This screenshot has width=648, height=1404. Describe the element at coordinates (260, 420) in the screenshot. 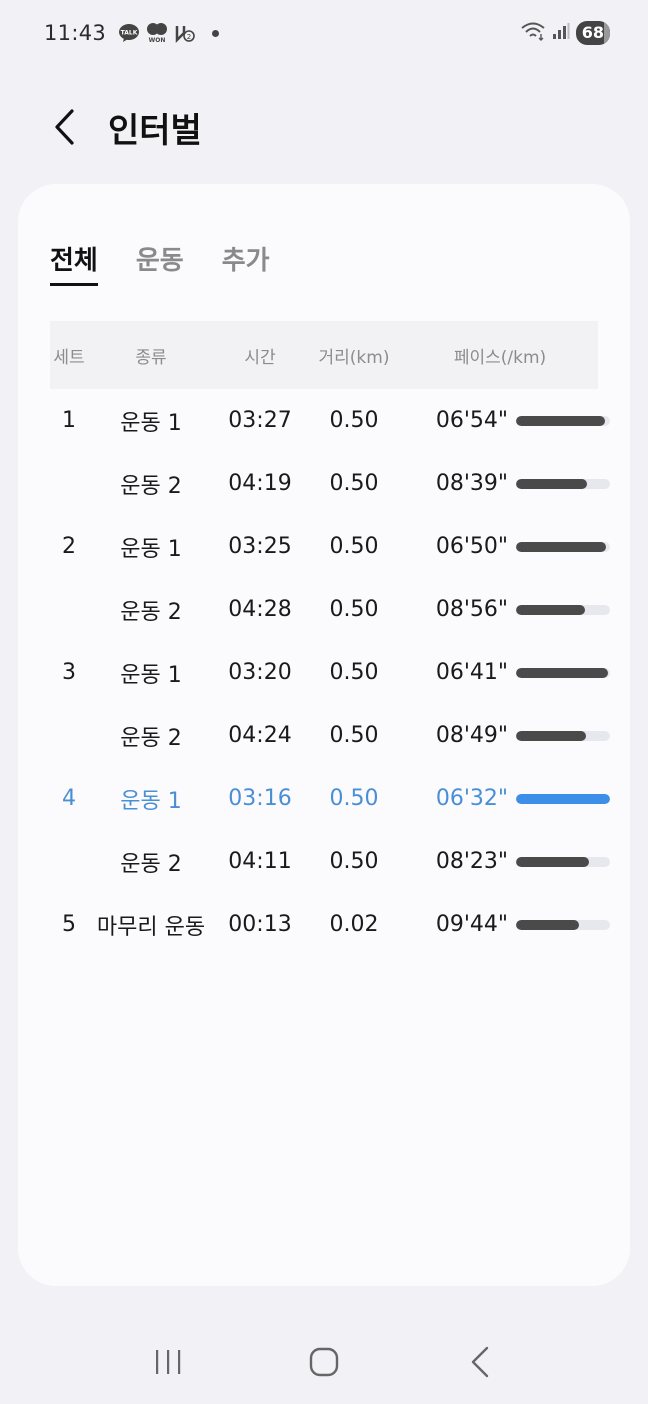

I see `row-time: 03:27` at that location.